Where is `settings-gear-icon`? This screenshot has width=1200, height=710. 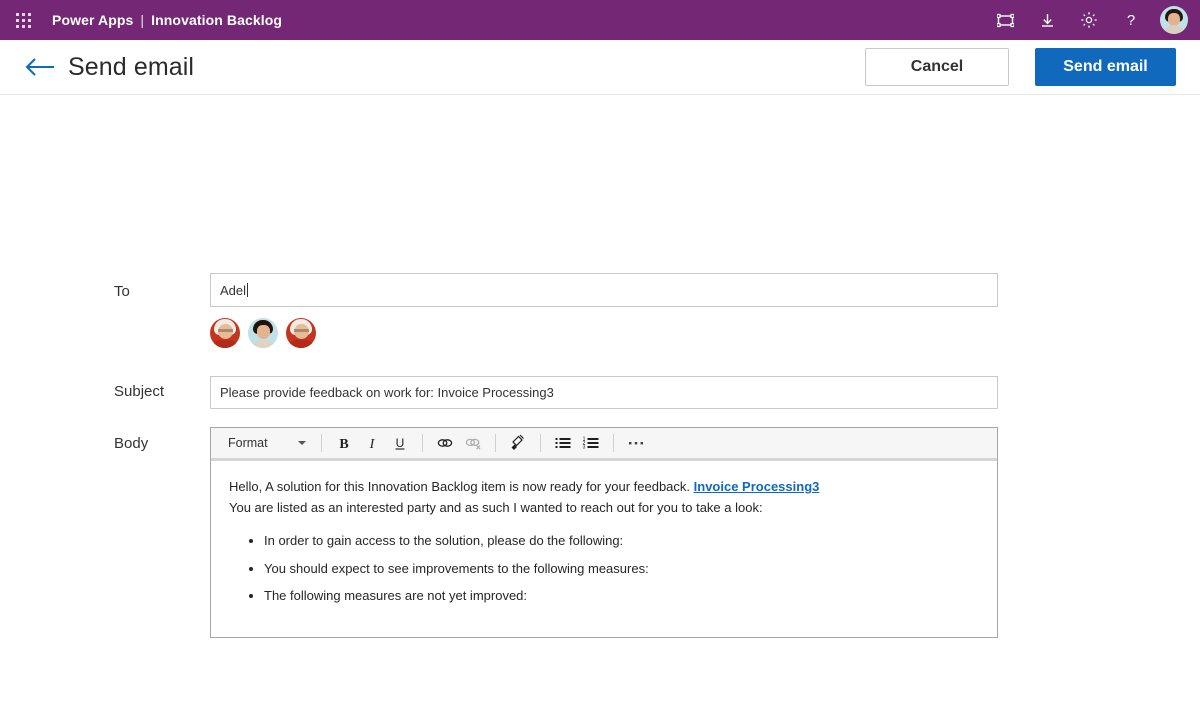 settings-gear-icon is located at coordinates (1089, 20).